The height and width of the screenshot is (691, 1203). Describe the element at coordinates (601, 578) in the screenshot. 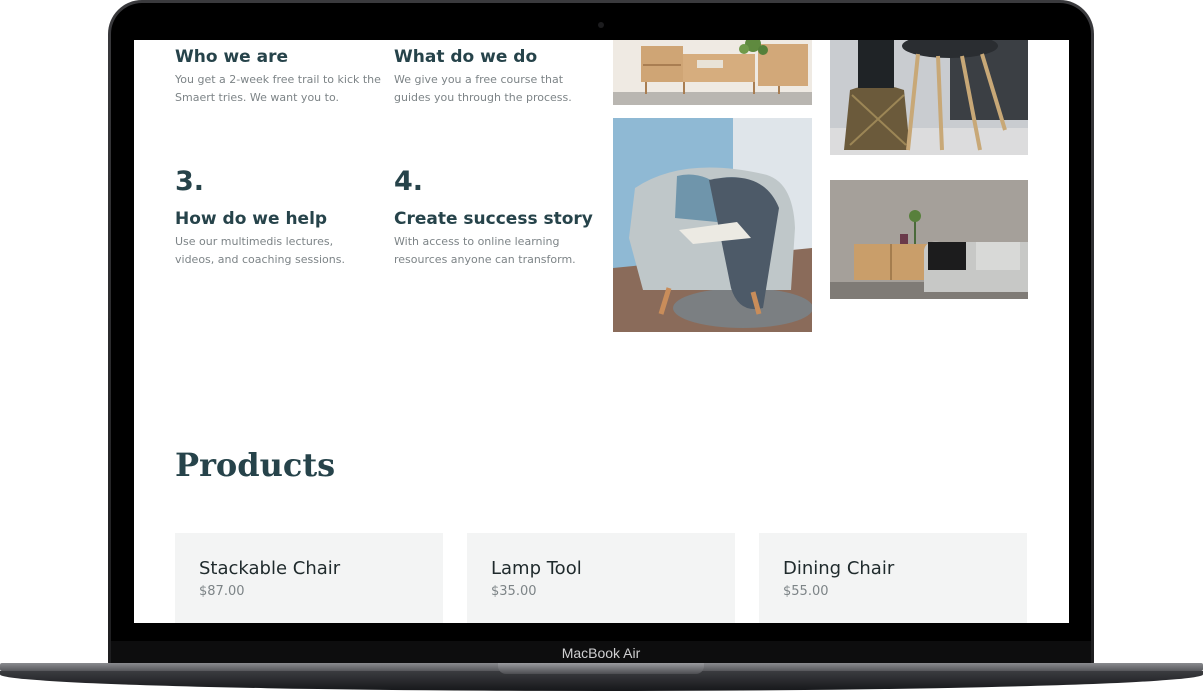

I see `product-card-lamp-tool: Lamp Tool $35.00` at that location.